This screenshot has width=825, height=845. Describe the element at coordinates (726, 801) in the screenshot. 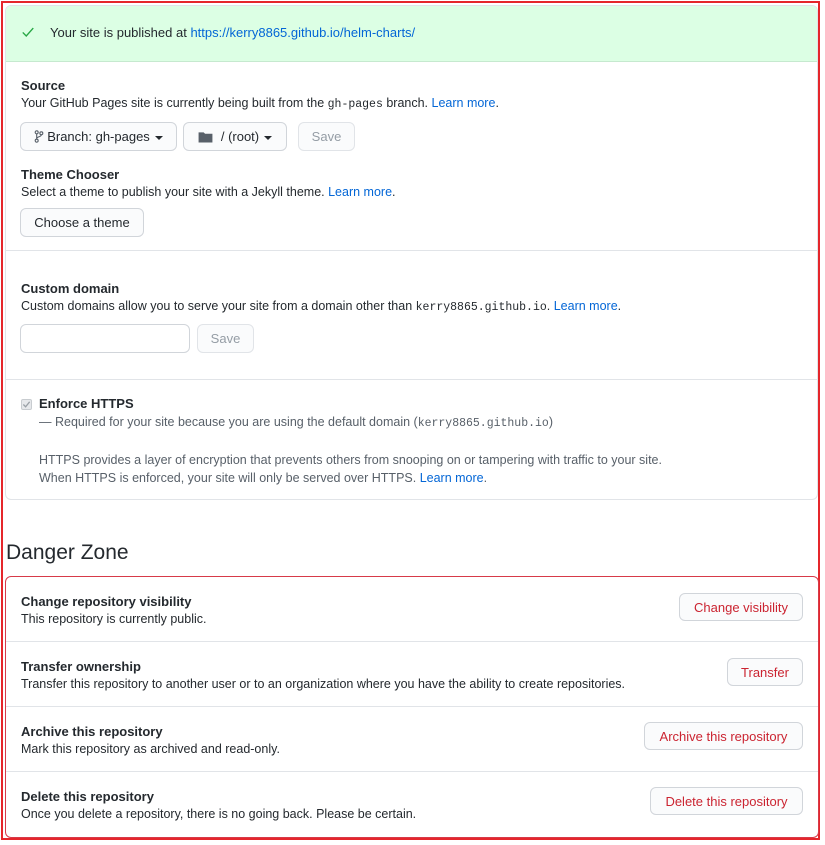

I see `delete-repository-button: Delete this repository` at that location.